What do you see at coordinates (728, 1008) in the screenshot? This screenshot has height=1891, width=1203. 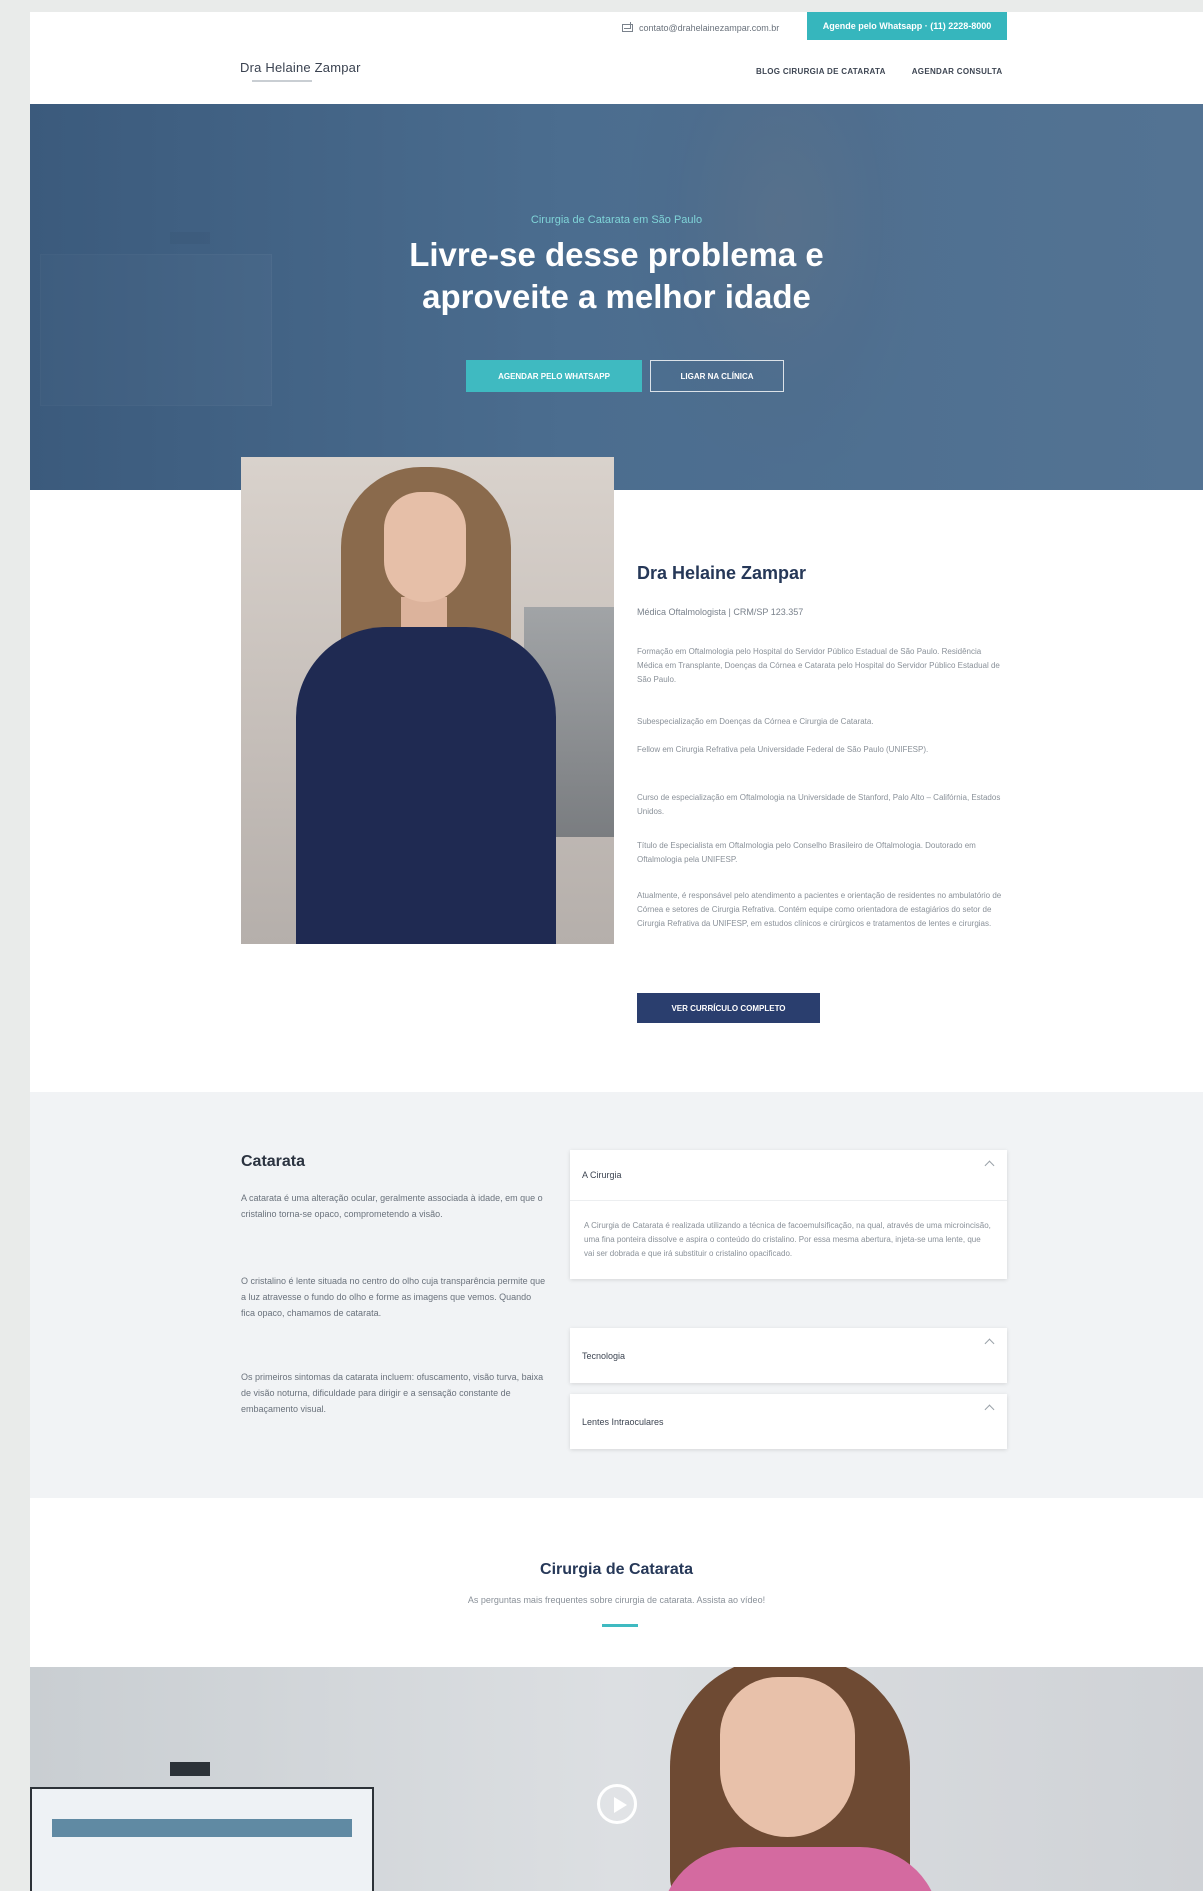 I see `view-cv-button: VER CURRÍCULO COMPLETO` at bounding box center [728, 1008].